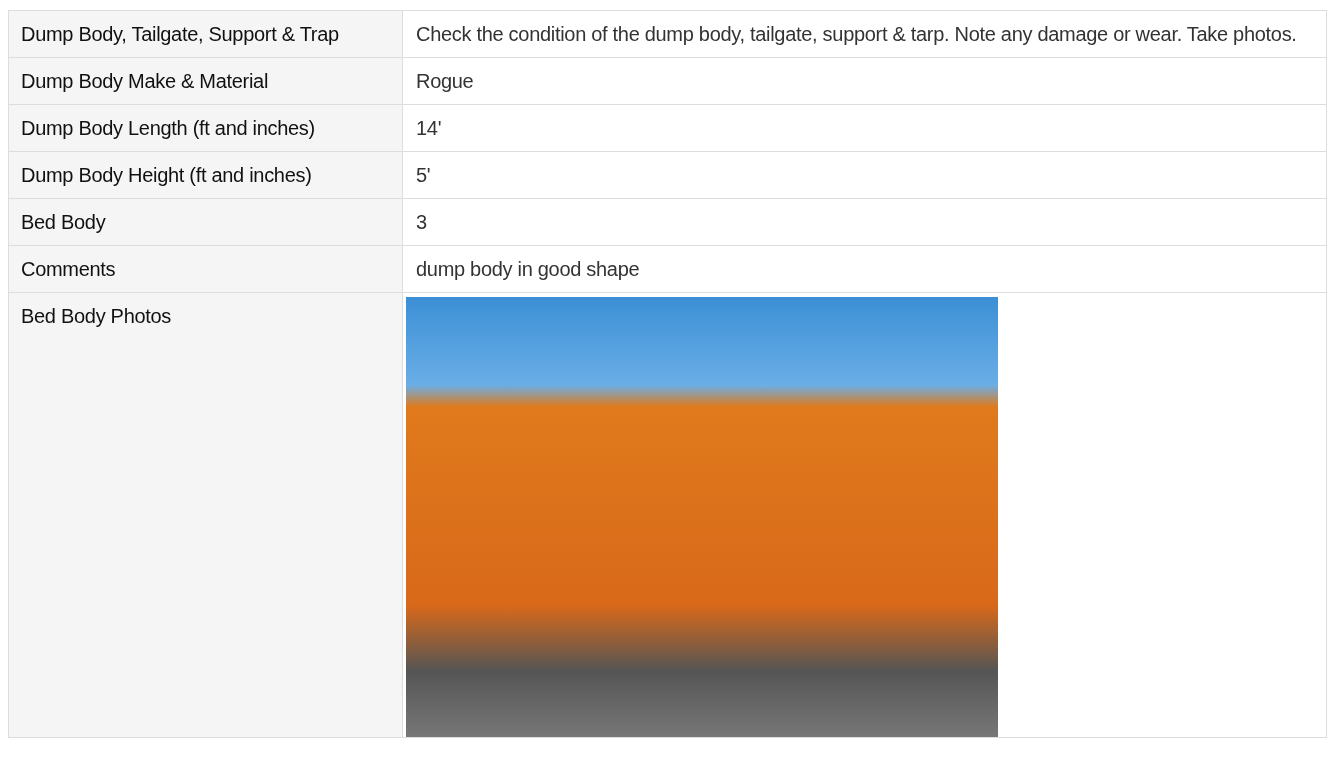  Describe the element at coordinates (206, 175) in the screenshot. I see `row-label: Dump Body Height (ft and inches)` at that location.